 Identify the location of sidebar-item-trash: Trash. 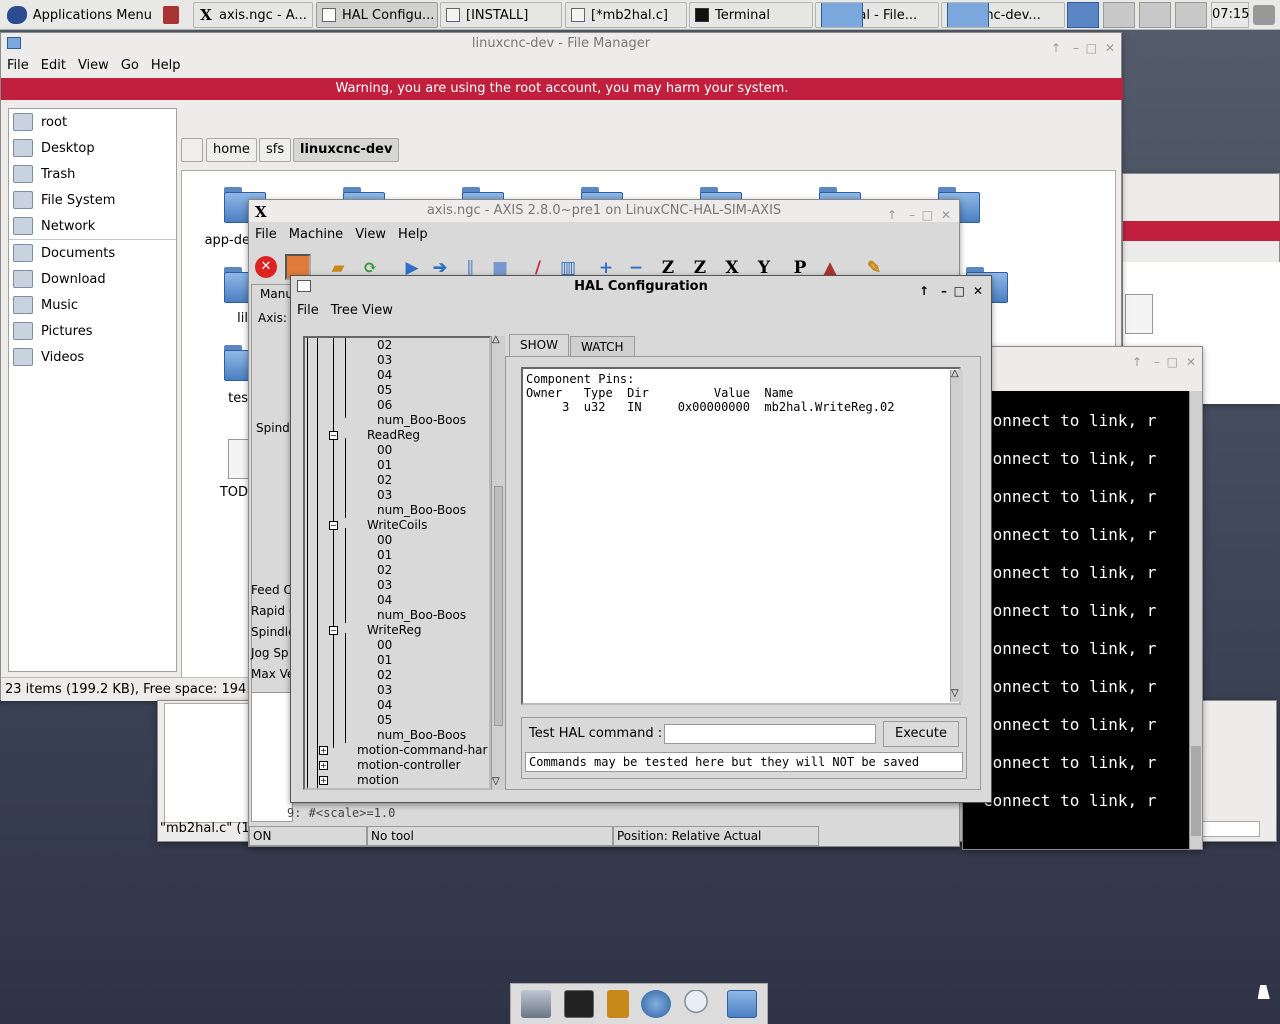
(92, 174).